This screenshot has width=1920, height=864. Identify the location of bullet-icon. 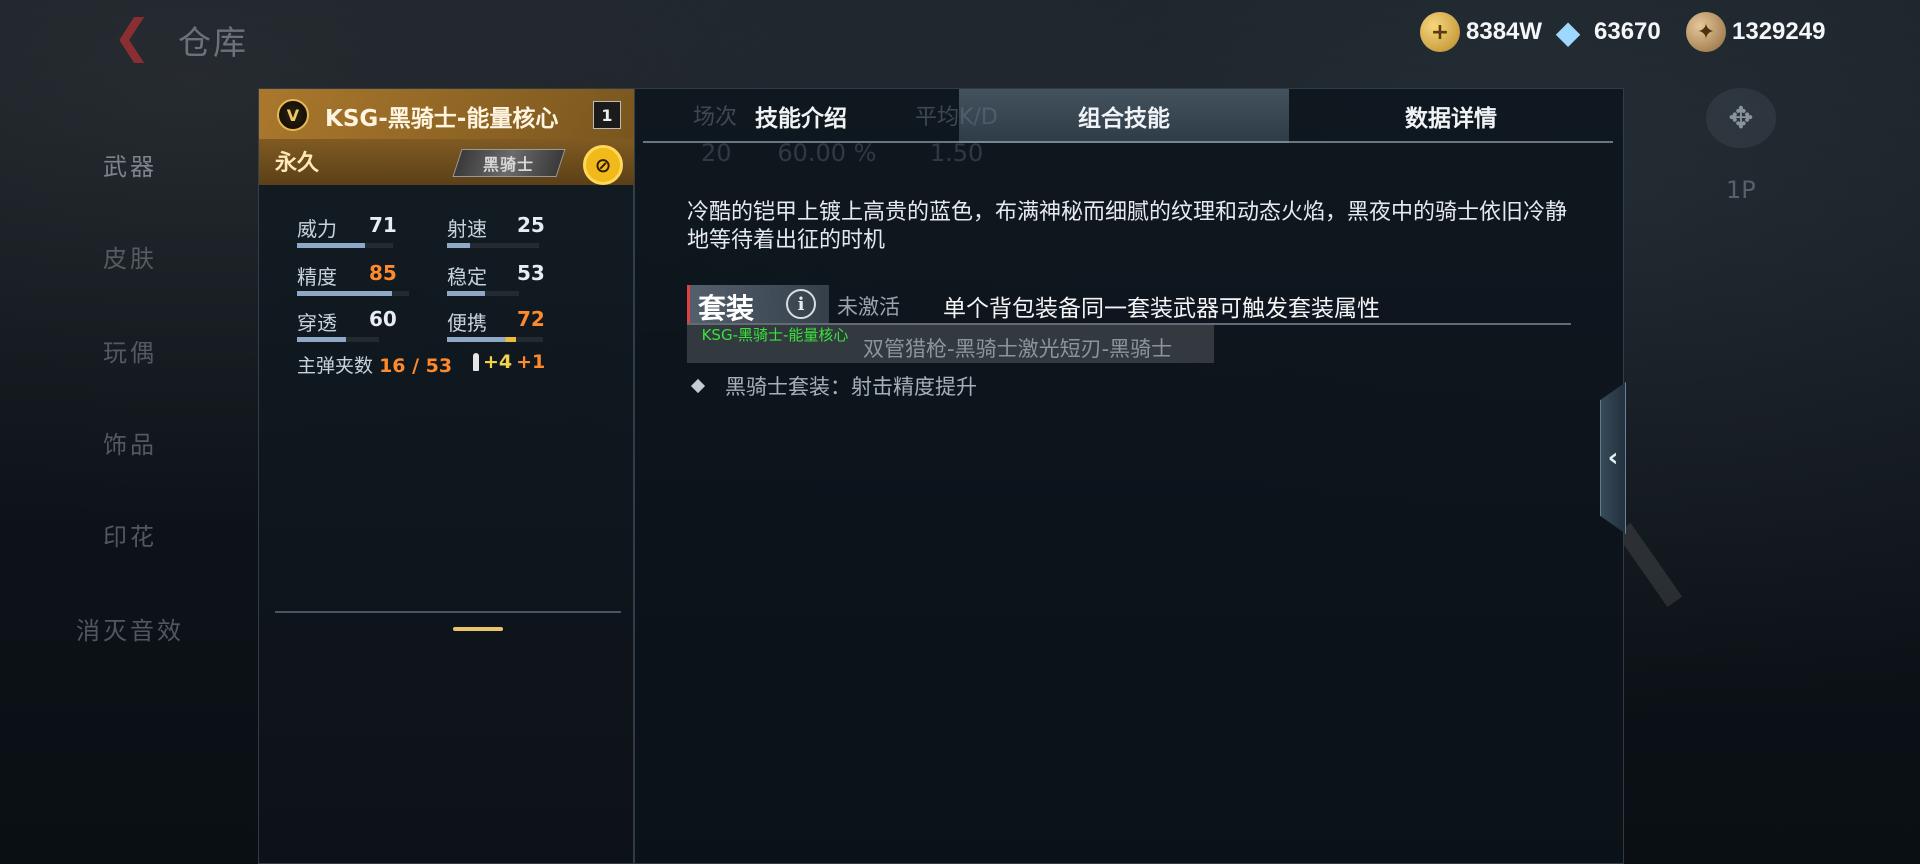
(476, 362).